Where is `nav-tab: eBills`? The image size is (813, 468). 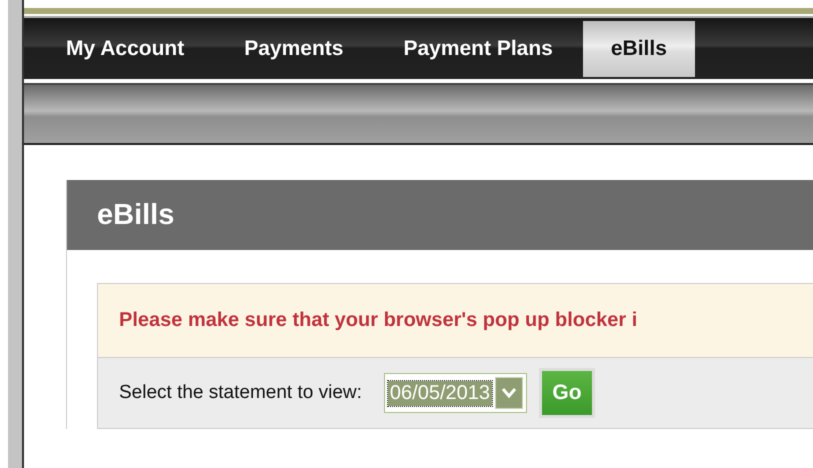 nav-tab: eBills is located at coordinates (638, 49).